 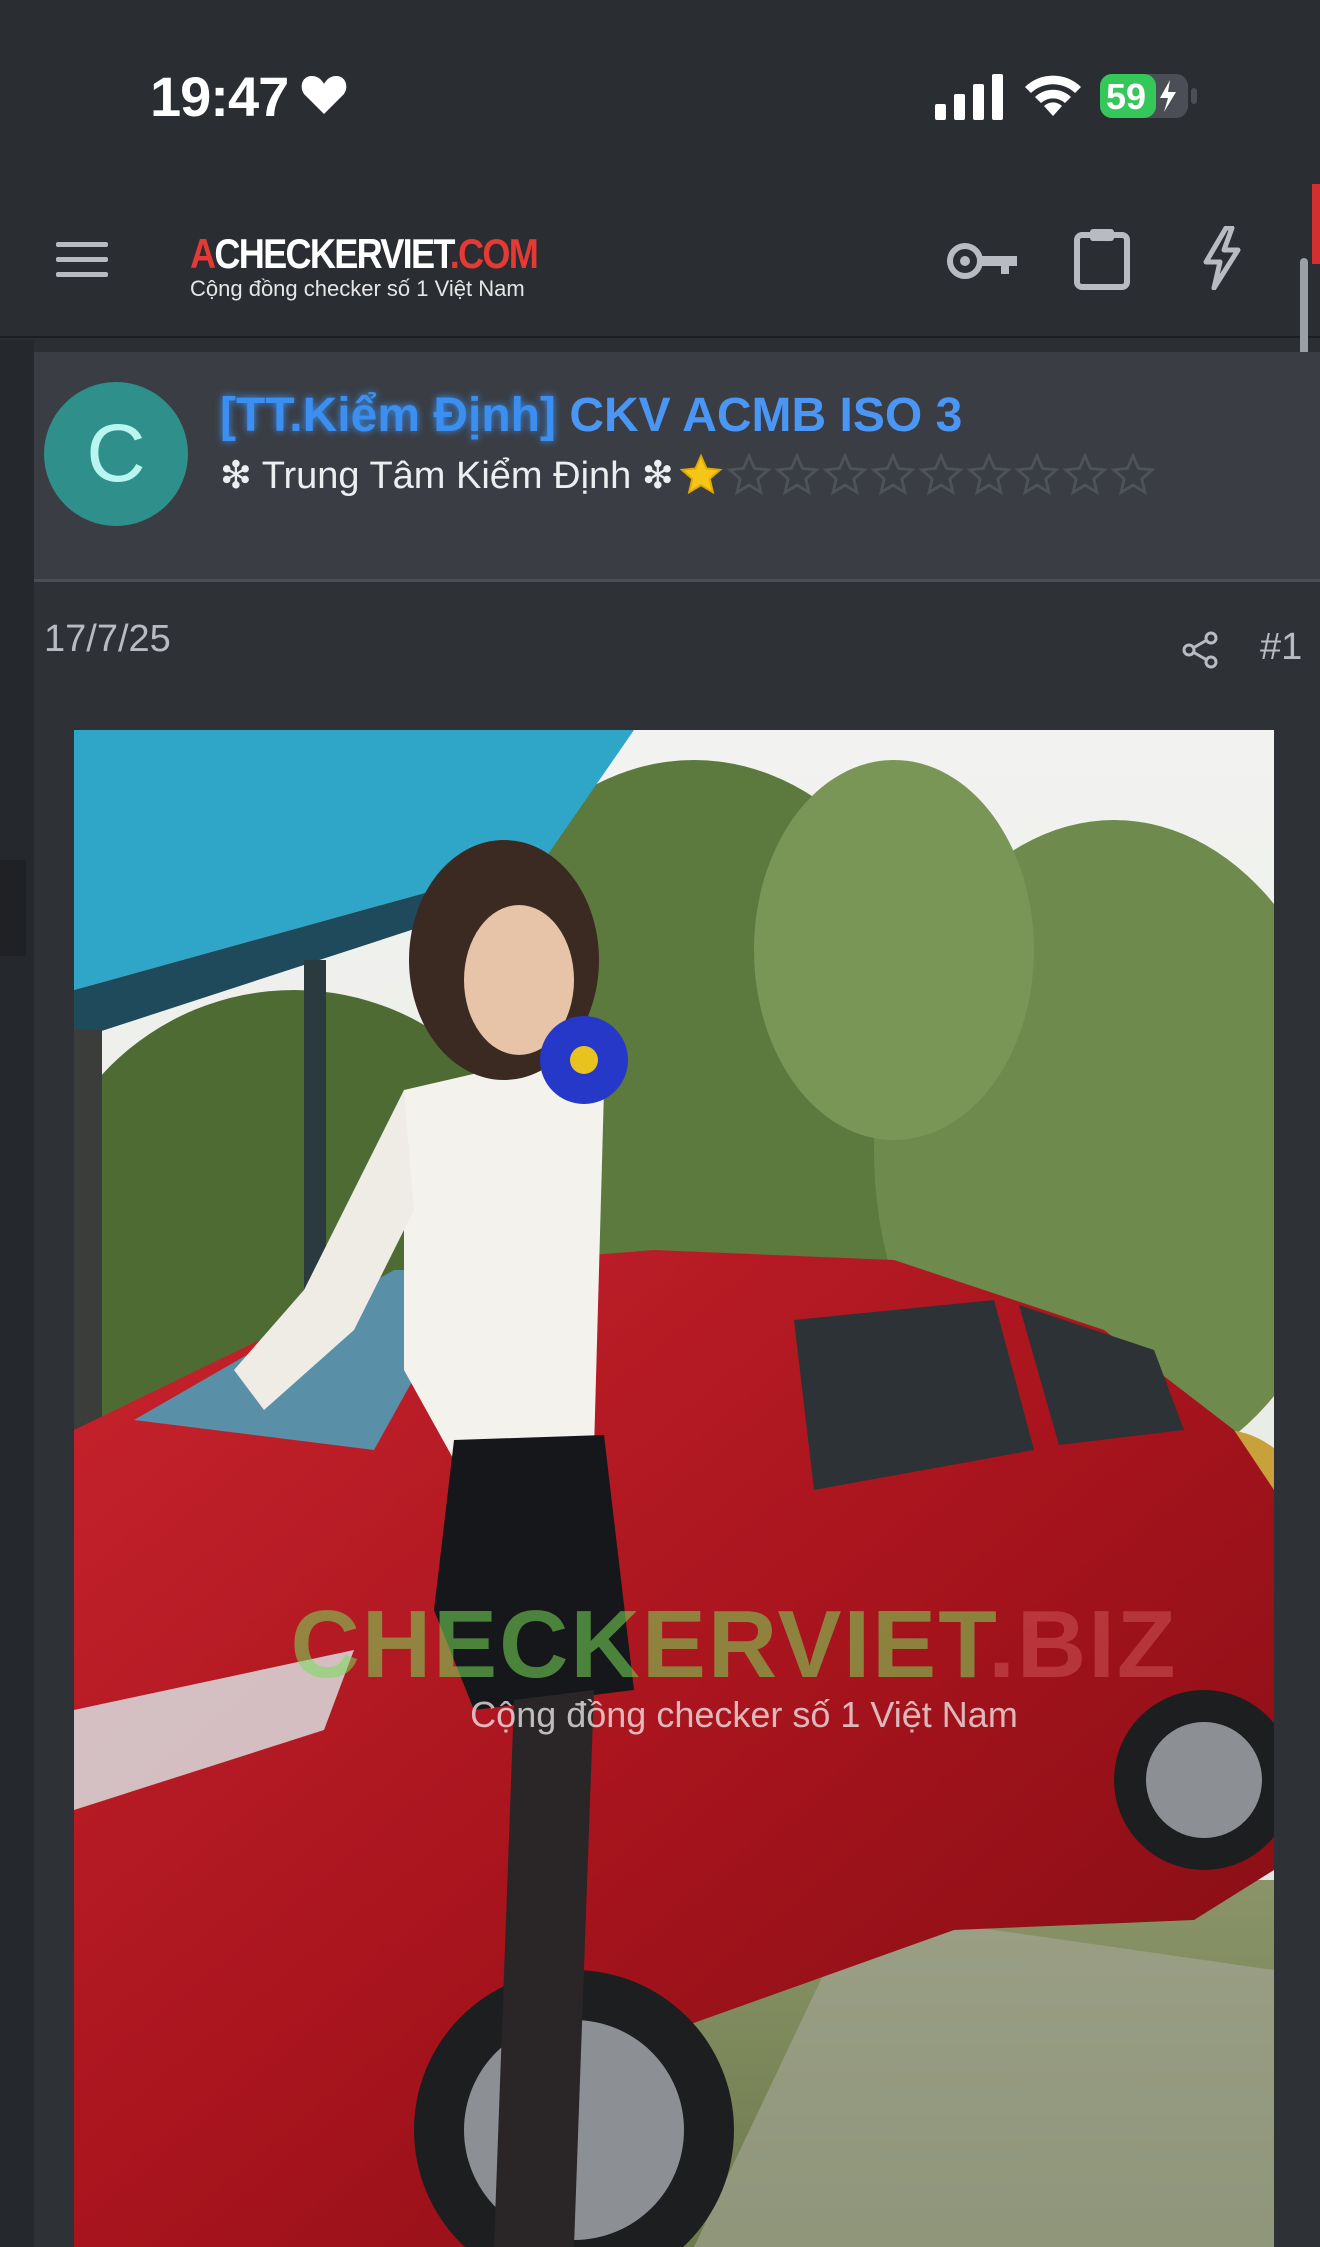 I want to click on signal-icon, so click(x=969, y=97).